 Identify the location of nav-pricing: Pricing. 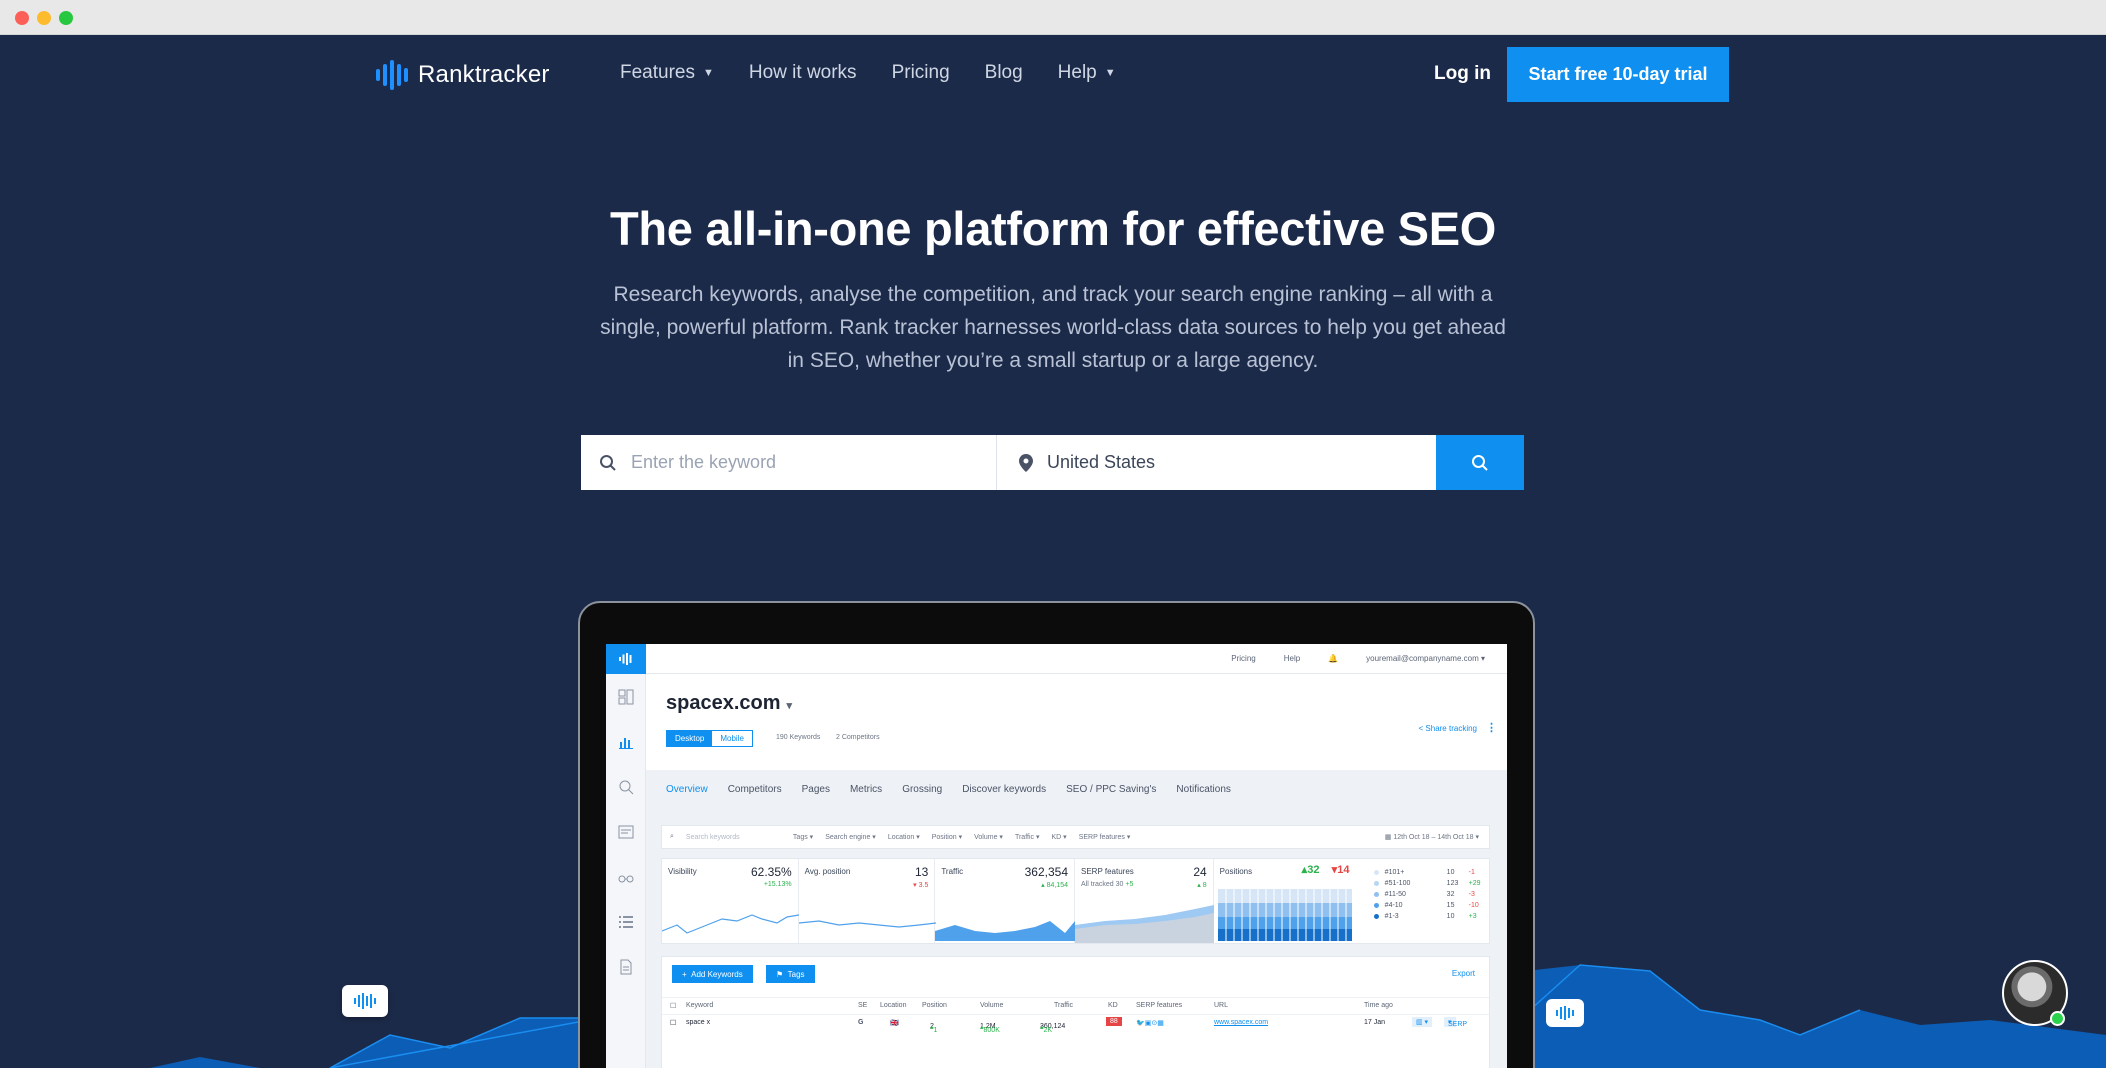
(921, 73).